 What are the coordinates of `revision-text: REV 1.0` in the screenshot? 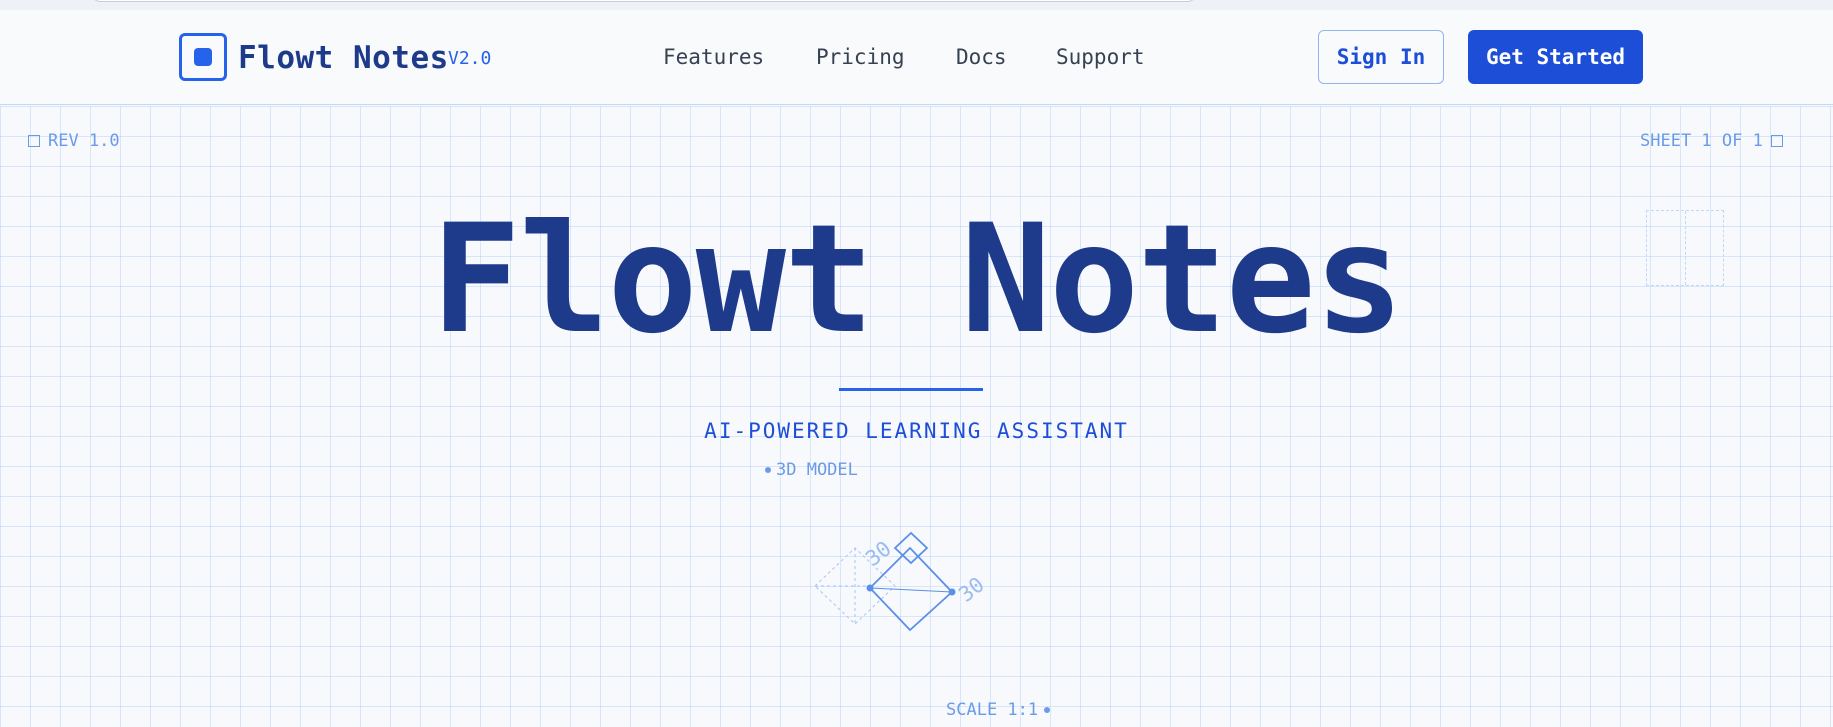 It's located at (84, 141).